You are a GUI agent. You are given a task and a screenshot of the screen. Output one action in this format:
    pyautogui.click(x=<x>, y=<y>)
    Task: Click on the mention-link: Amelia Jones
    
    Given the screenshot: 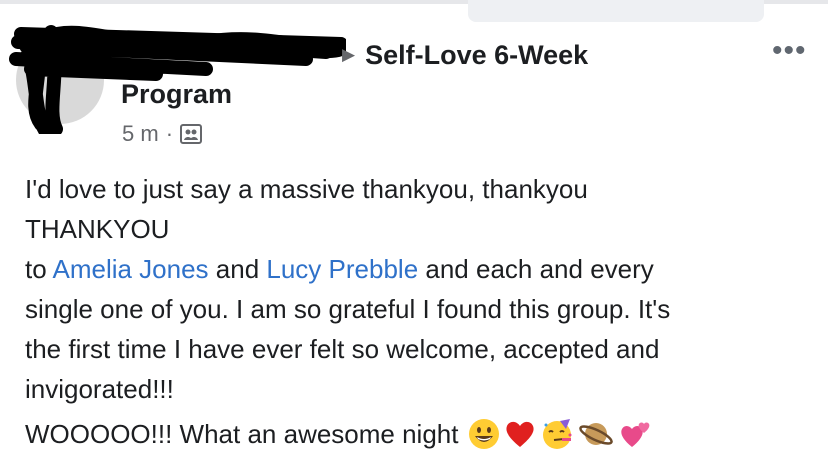 What is the action you would take?
    pyautogui.click(x=130, y=269)
    